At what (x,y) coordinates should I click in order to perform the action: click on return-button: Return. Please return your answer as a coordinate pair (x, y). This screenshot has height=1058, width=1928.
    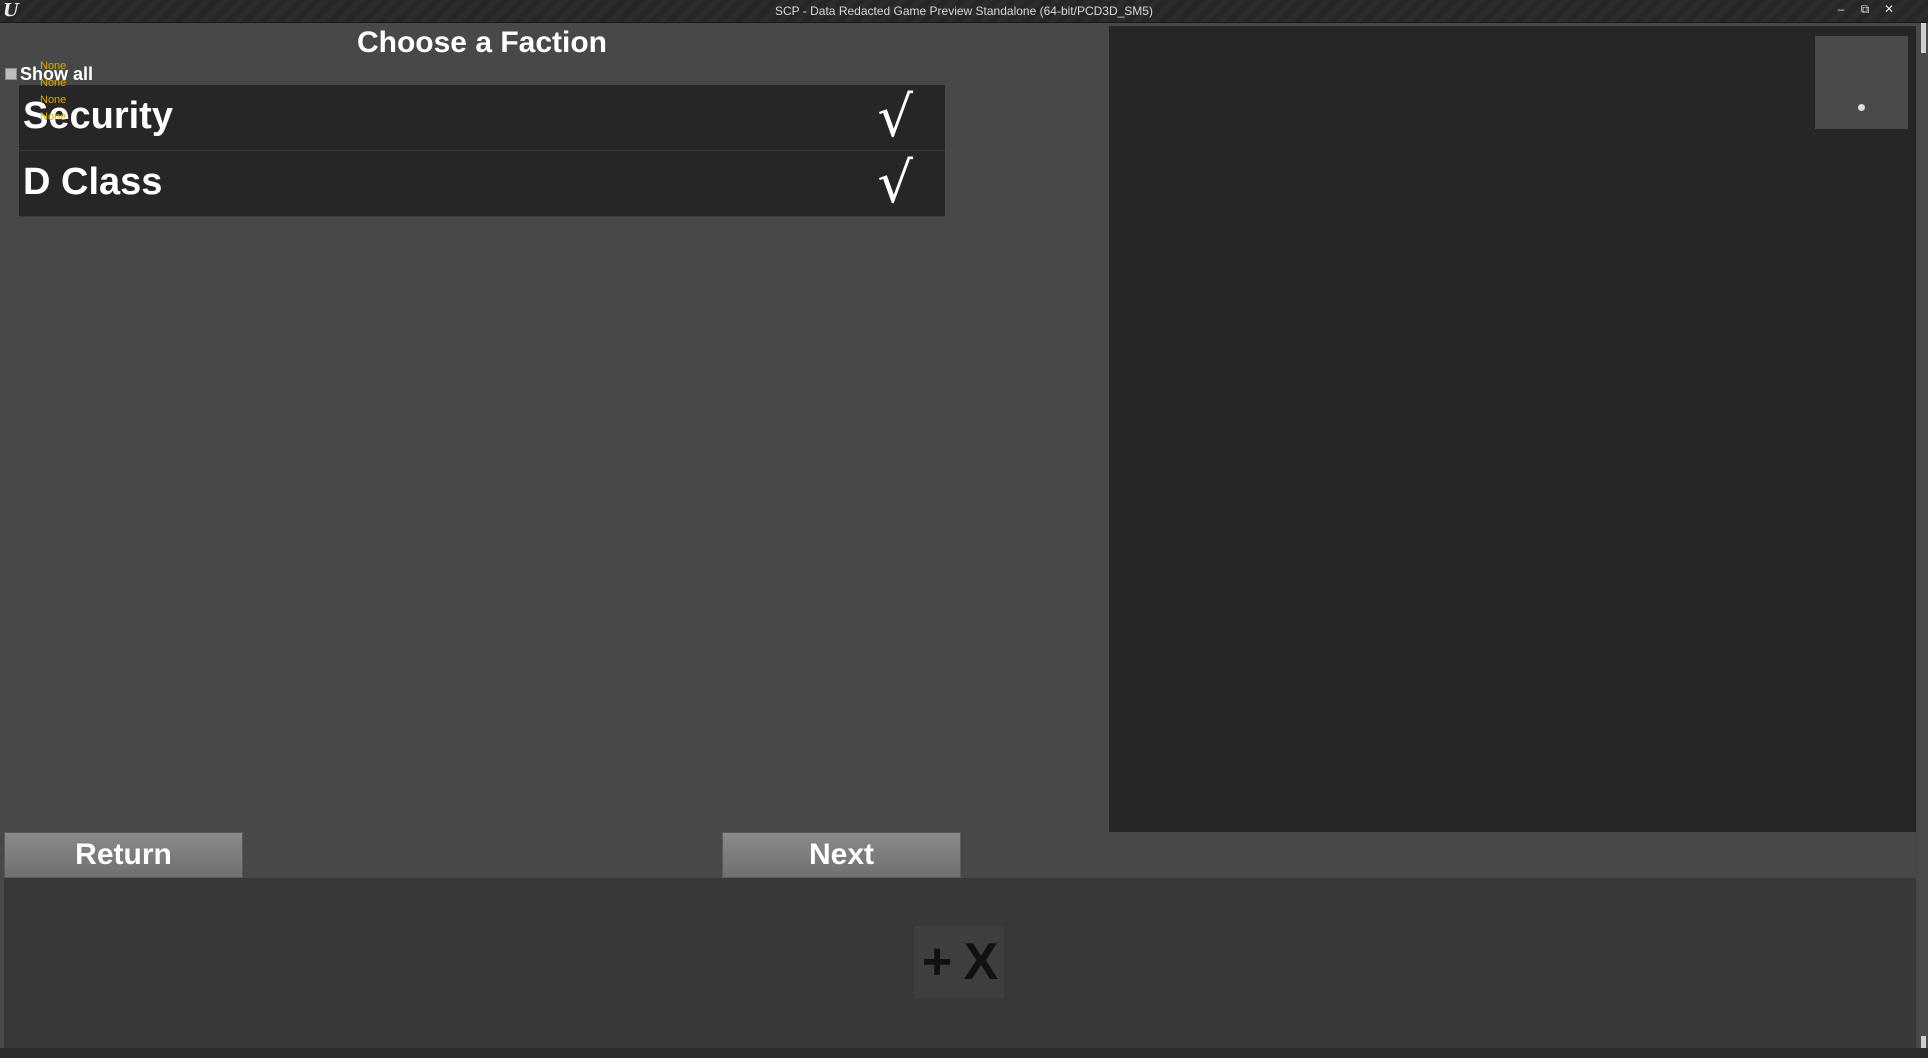
    Looking at the image, I should click on (123, 855).